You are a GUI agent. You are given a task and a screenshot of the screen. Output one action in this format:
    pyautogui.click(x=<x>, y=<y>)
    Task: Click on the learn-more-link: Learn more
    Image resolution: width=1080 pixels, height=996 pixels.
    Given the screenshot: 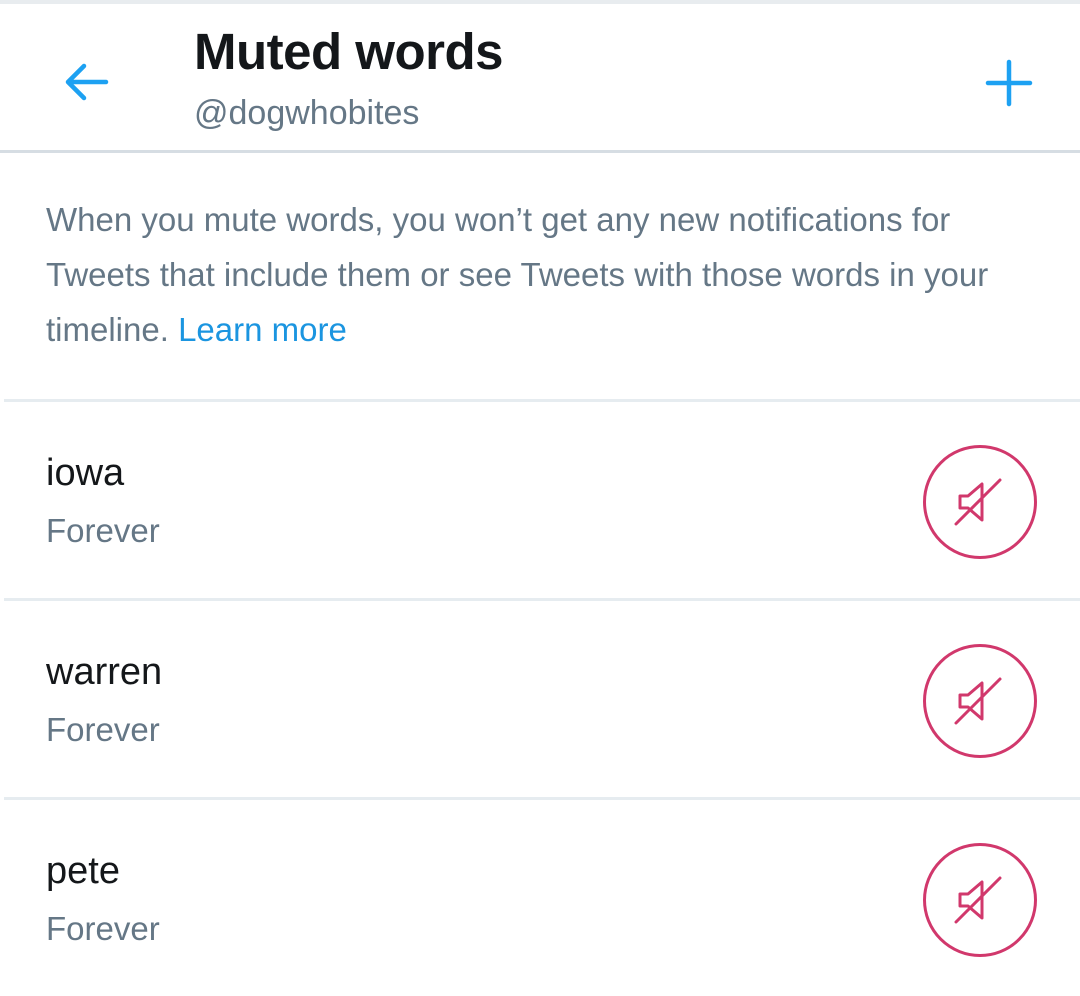 What is the action you would take?
    pyautogui.click(x=262, y=329)
    